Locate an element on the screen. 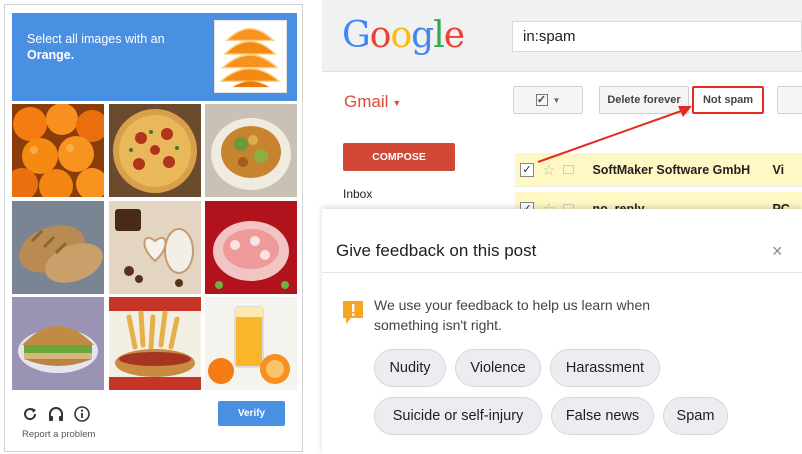 The height and width of the screenshot is (454, 802). captcha-tile-cookies is located at coordinates (155, 247).